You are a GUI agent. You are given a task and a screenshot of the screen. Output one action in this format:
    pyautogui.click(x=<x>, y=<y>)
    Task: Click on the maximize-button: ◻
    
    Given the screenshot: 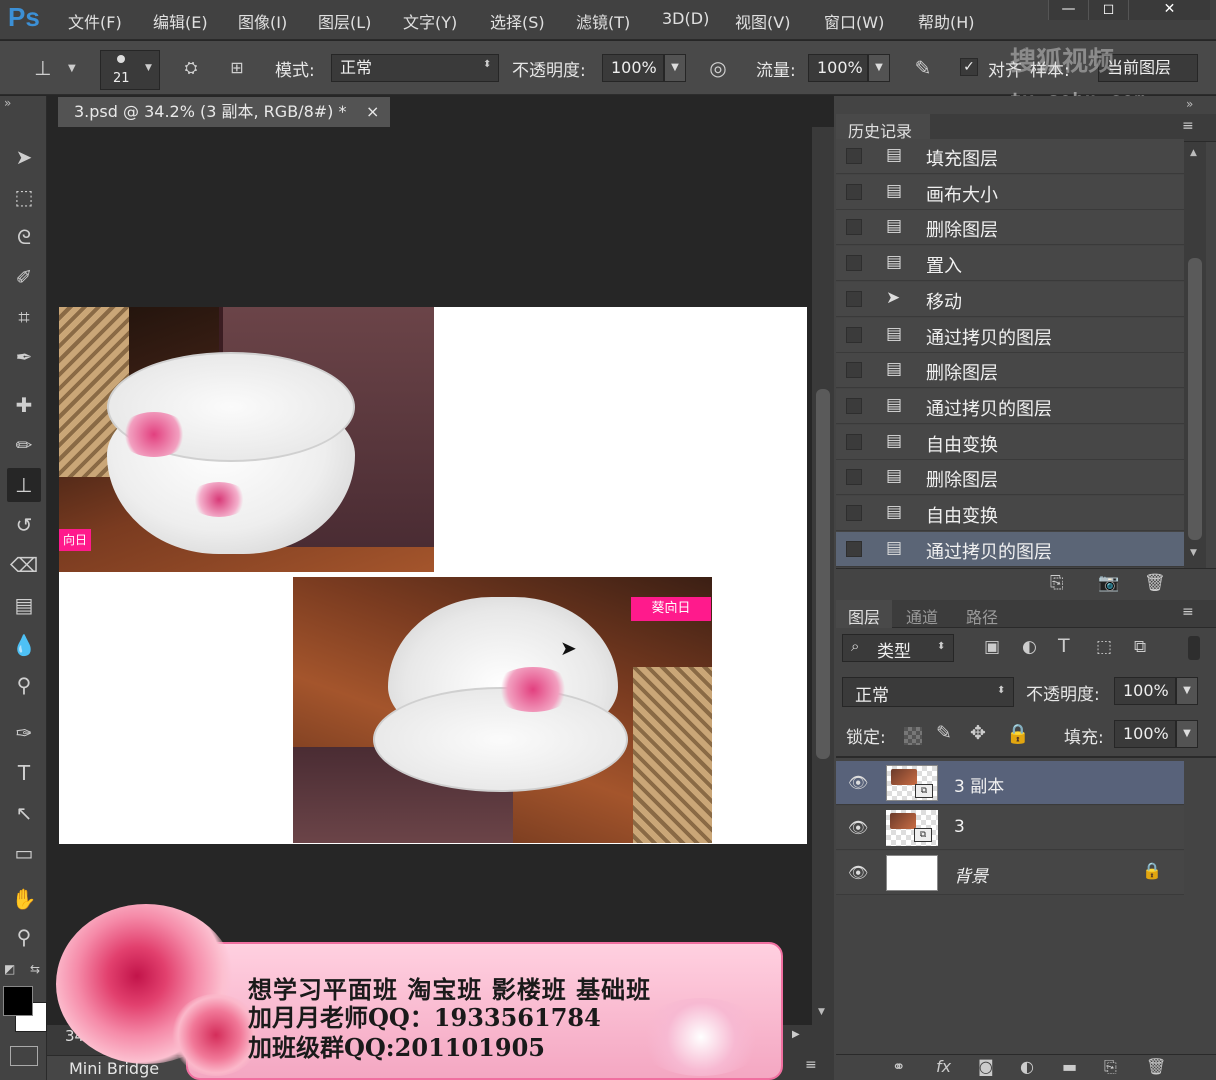 What is the action you would take?
    pyautogui.click(x=1108, y=10)
    